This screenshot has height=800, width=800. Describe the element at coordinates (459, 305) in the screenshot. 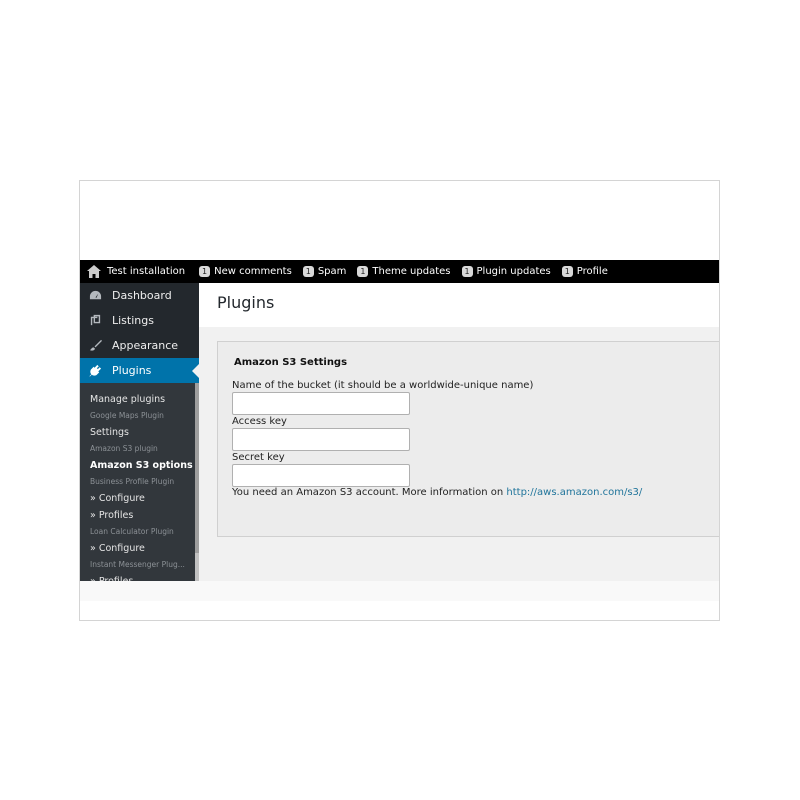

I see `page-header: Plugins` at that location.